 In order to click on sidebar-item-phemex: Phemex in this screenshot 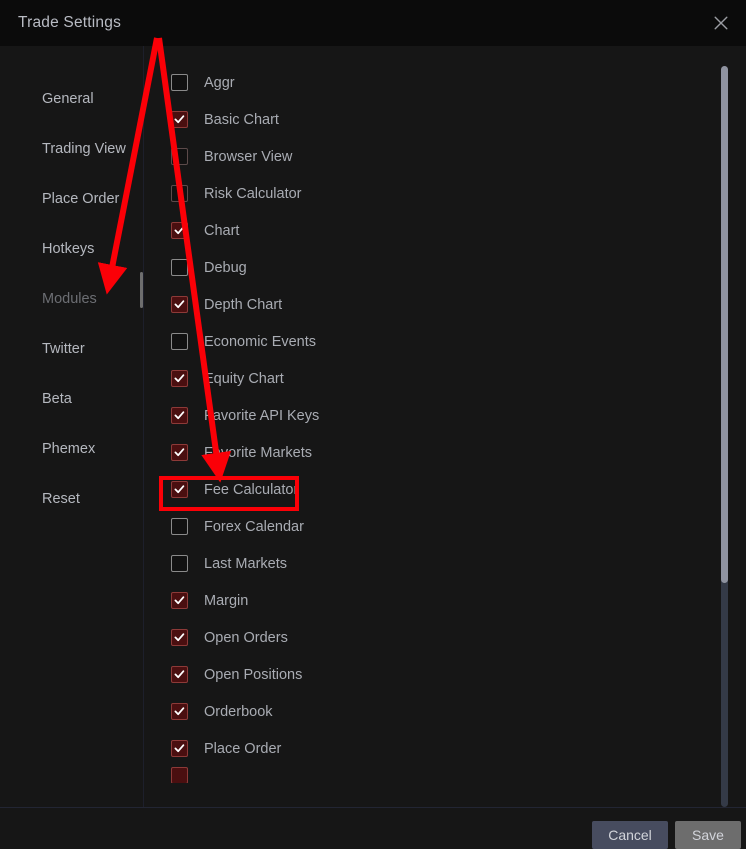, I will do `click(71, 449)`.